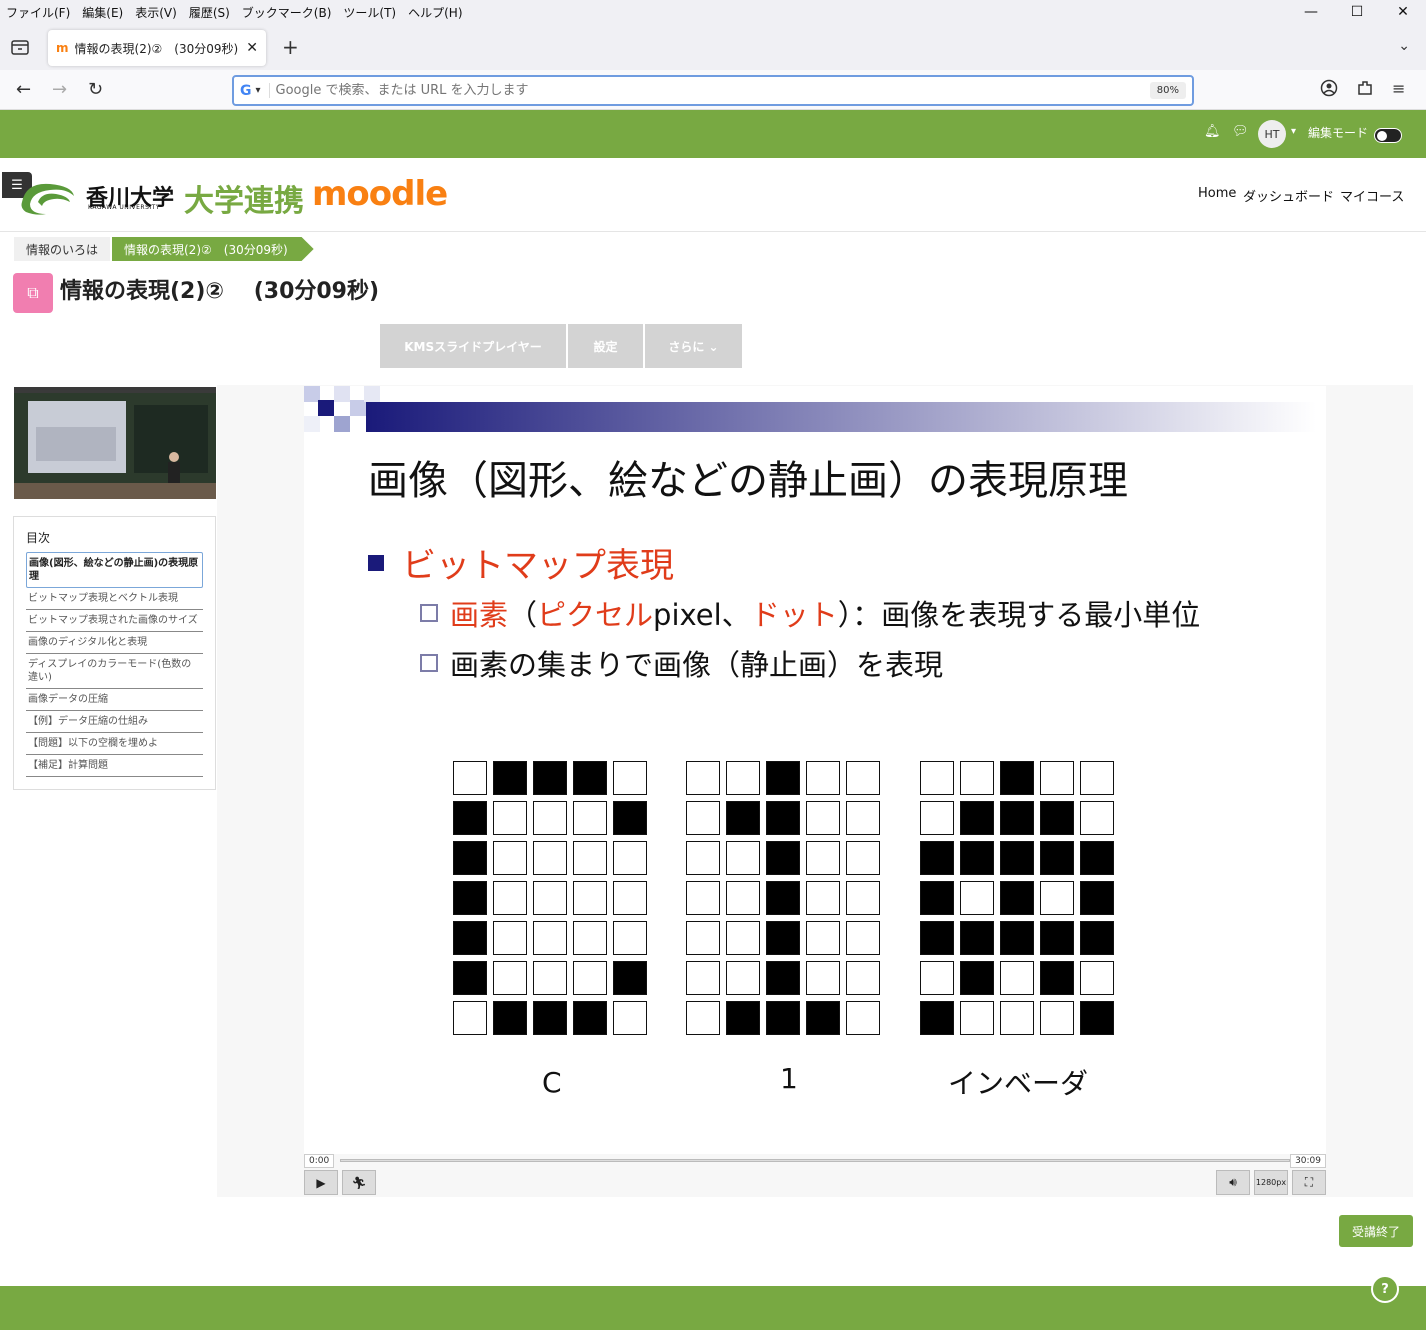 This screenshot has height=1330, width=1426. Describe the element at coordinates (115, 443) in the screenshot. I see `lecture-video-thumbnail` at that location.